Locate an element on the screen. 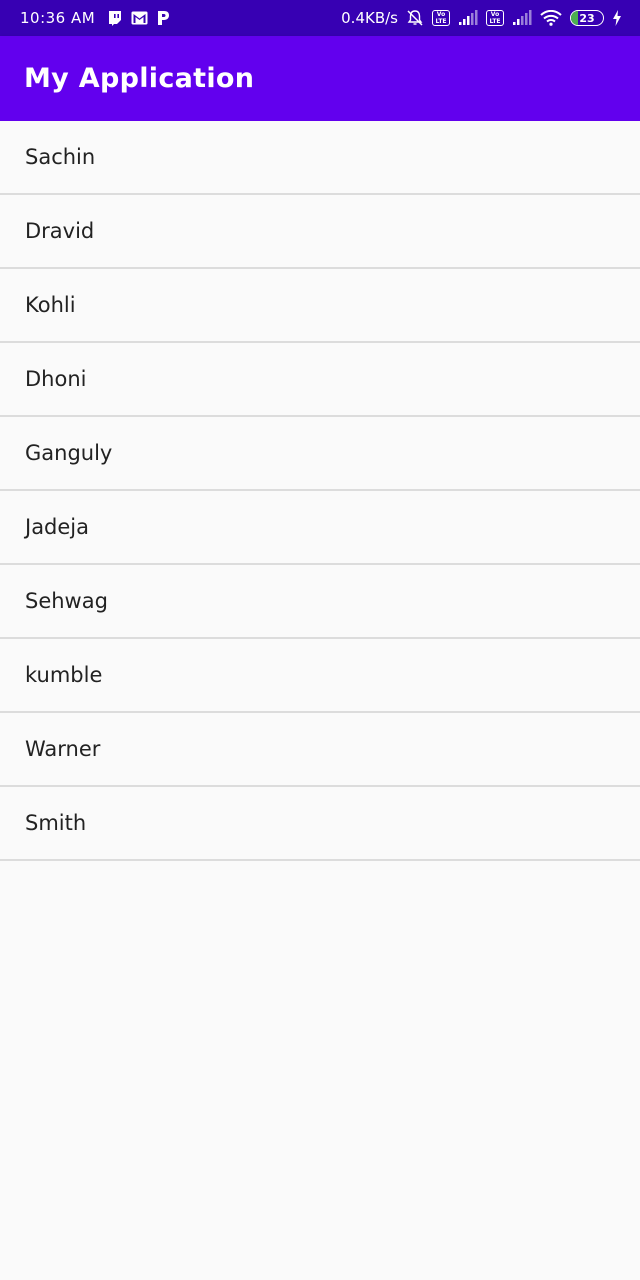  list-item: Ganguly is located at coordinates (320, 454).